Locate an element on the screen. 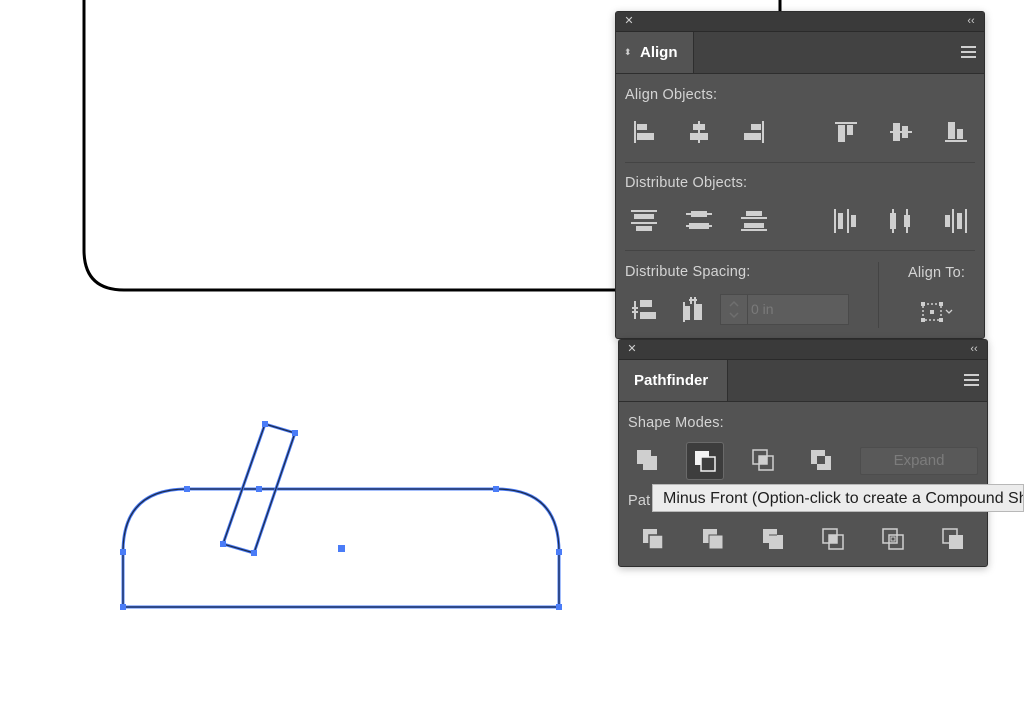 Image resolution: width=1024 pixels, height=708 pixels. exclude-icon is located at coordinates (821, 460).